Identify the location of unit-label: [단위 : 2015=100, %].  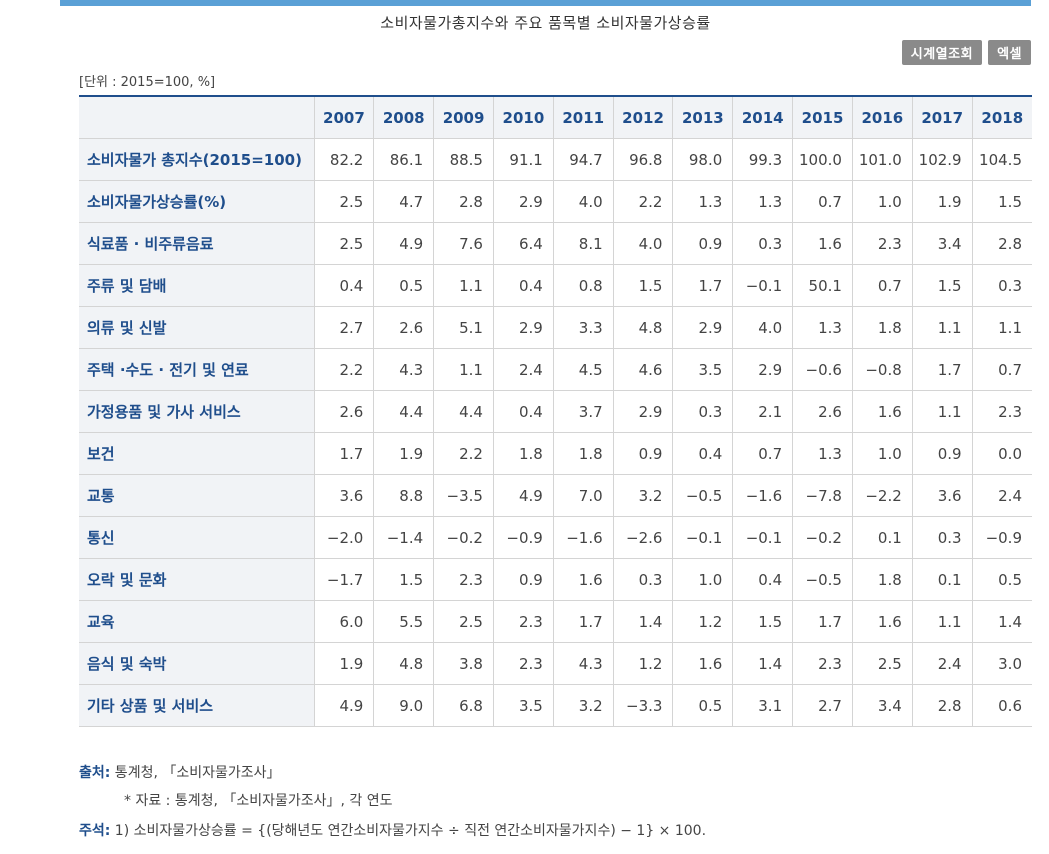
(147, 82).